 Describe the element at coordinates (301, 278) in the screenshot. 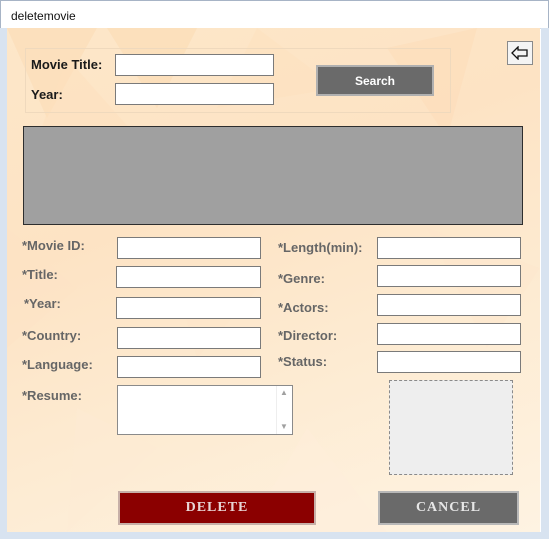

I see `genre-label: *Genre:` at that location.